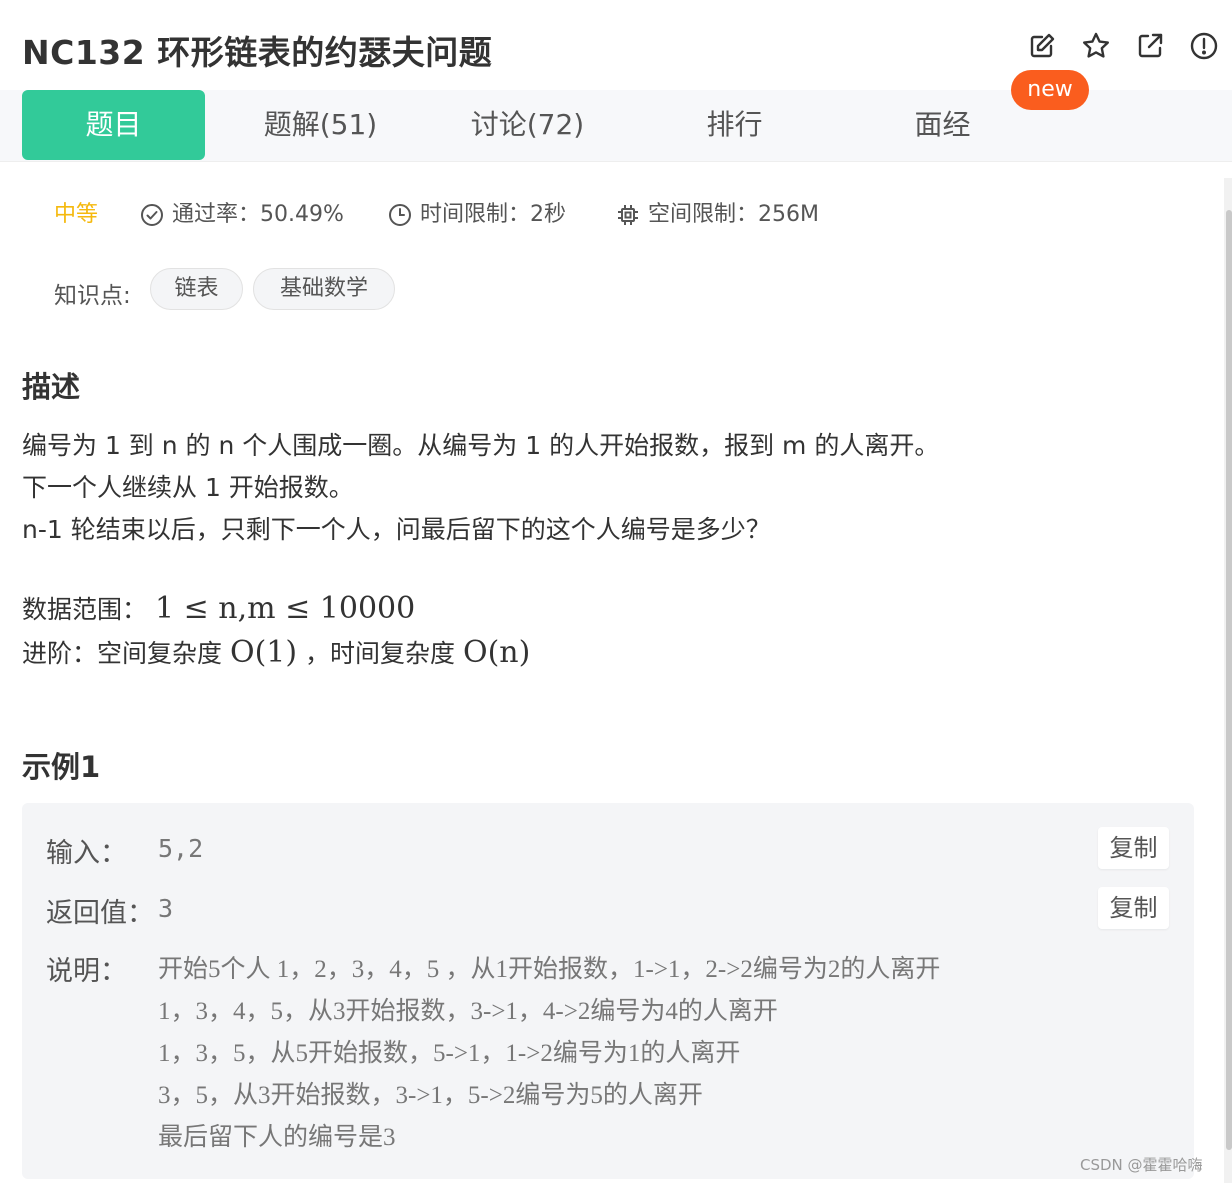  I want to click on tag-linked-list: 链表, so click(196, 289).